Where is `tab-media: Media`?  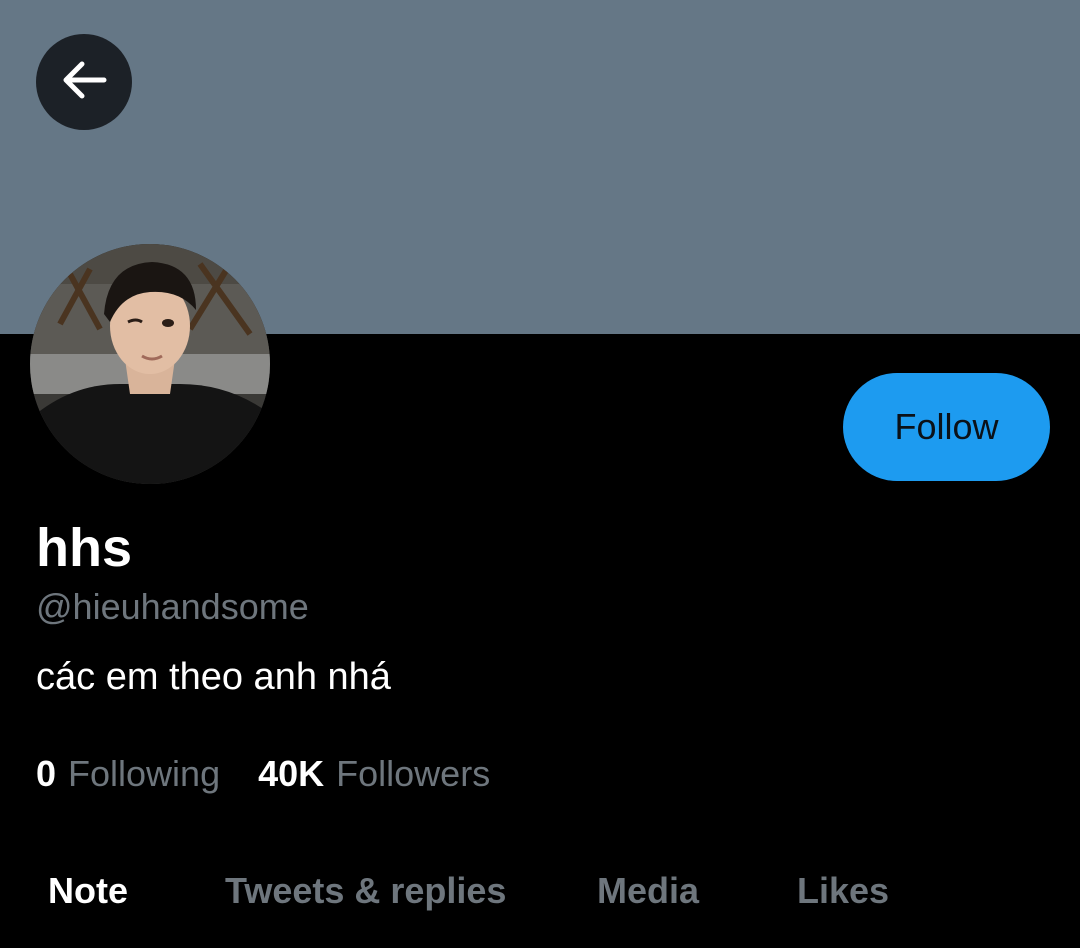 tab-media: Media is located at coordinates (648, 891).